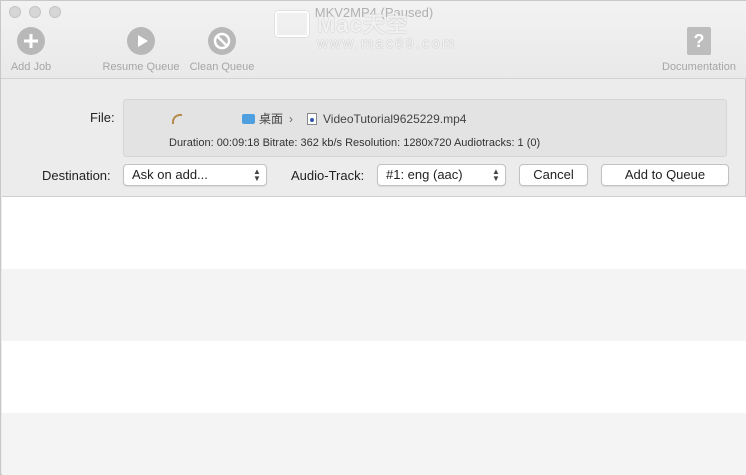 The image size is (746, 475). I want to click on zoom-window-button, so click(55, 12).